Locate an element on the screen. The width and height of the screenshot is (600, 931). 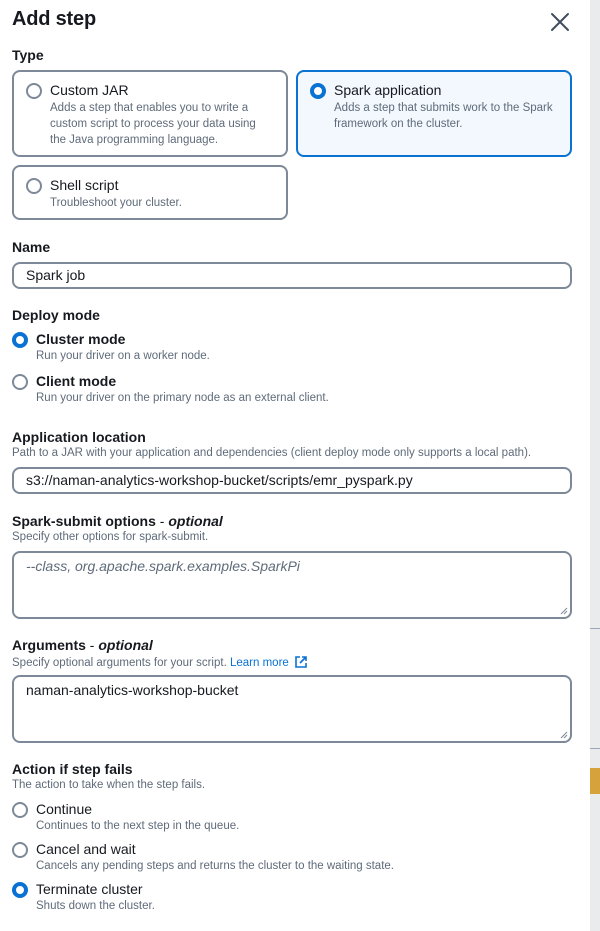
dialog-title: Add step is located at coordinates (54, 19).